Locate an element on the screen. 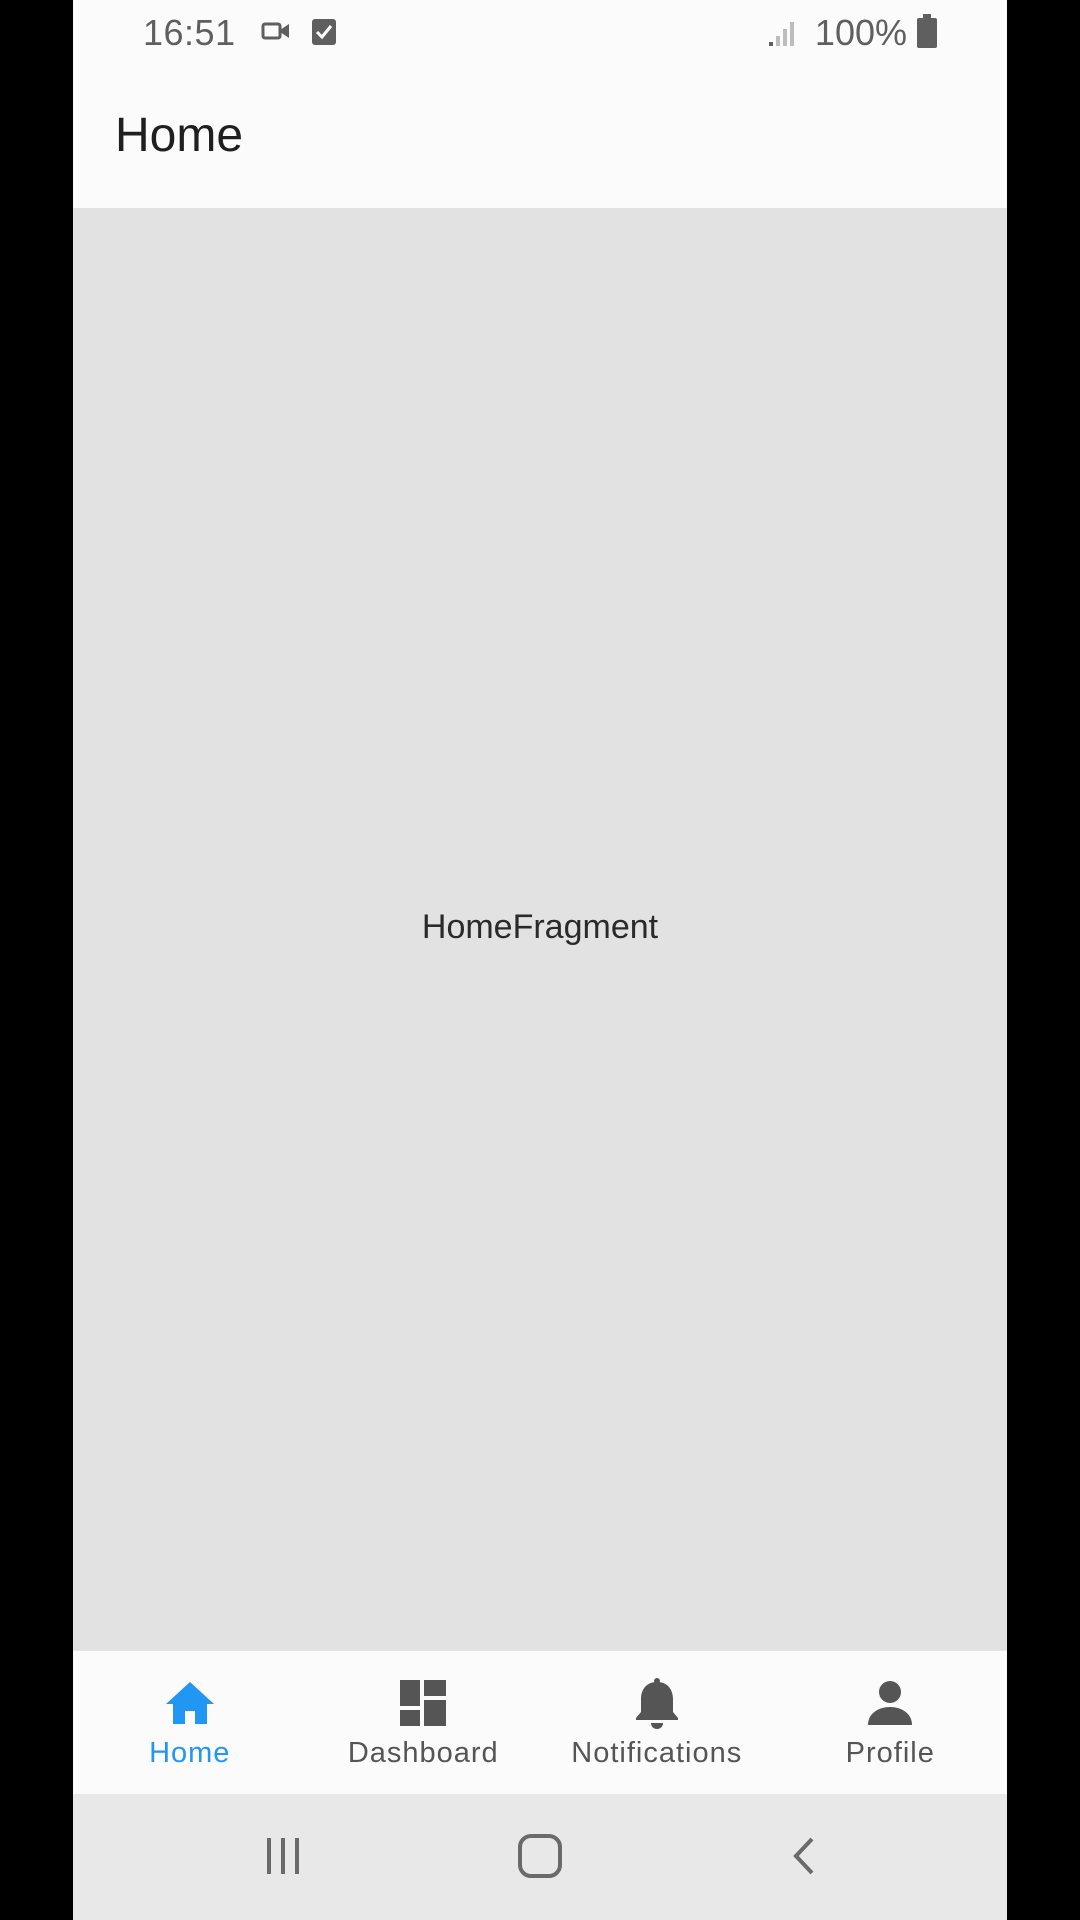 This screenshot has width=1080, height=1920. fragment-label: HomeFragment is located at coordinates (540, 927).